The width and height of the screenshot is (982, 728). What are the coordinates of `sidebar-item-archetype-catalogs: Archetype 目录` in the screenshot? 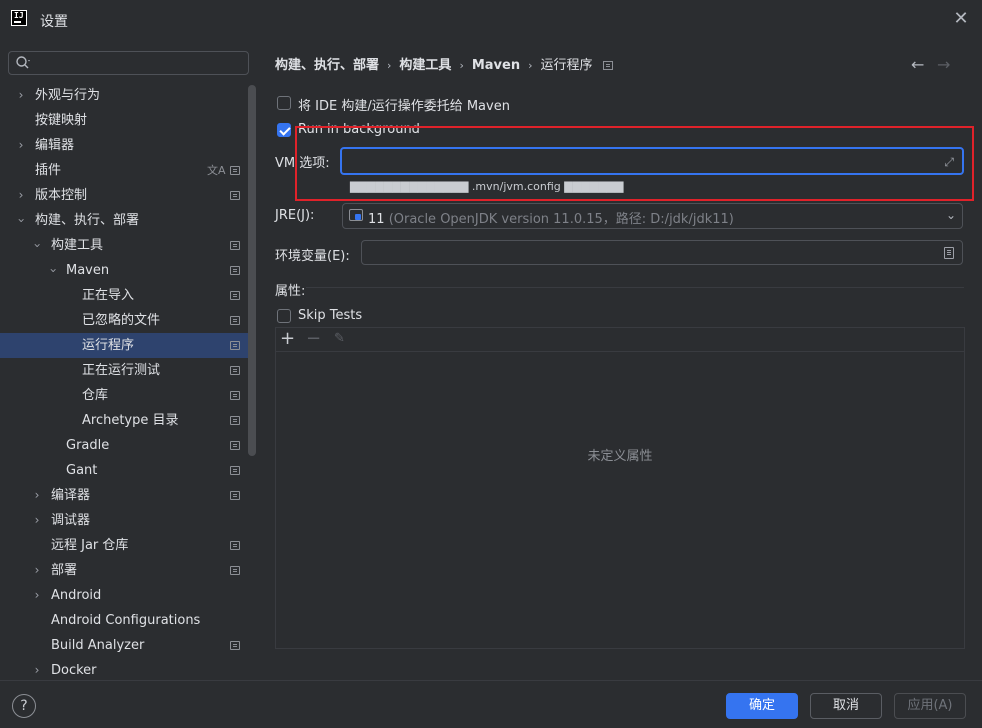 It's located at (128, 420).